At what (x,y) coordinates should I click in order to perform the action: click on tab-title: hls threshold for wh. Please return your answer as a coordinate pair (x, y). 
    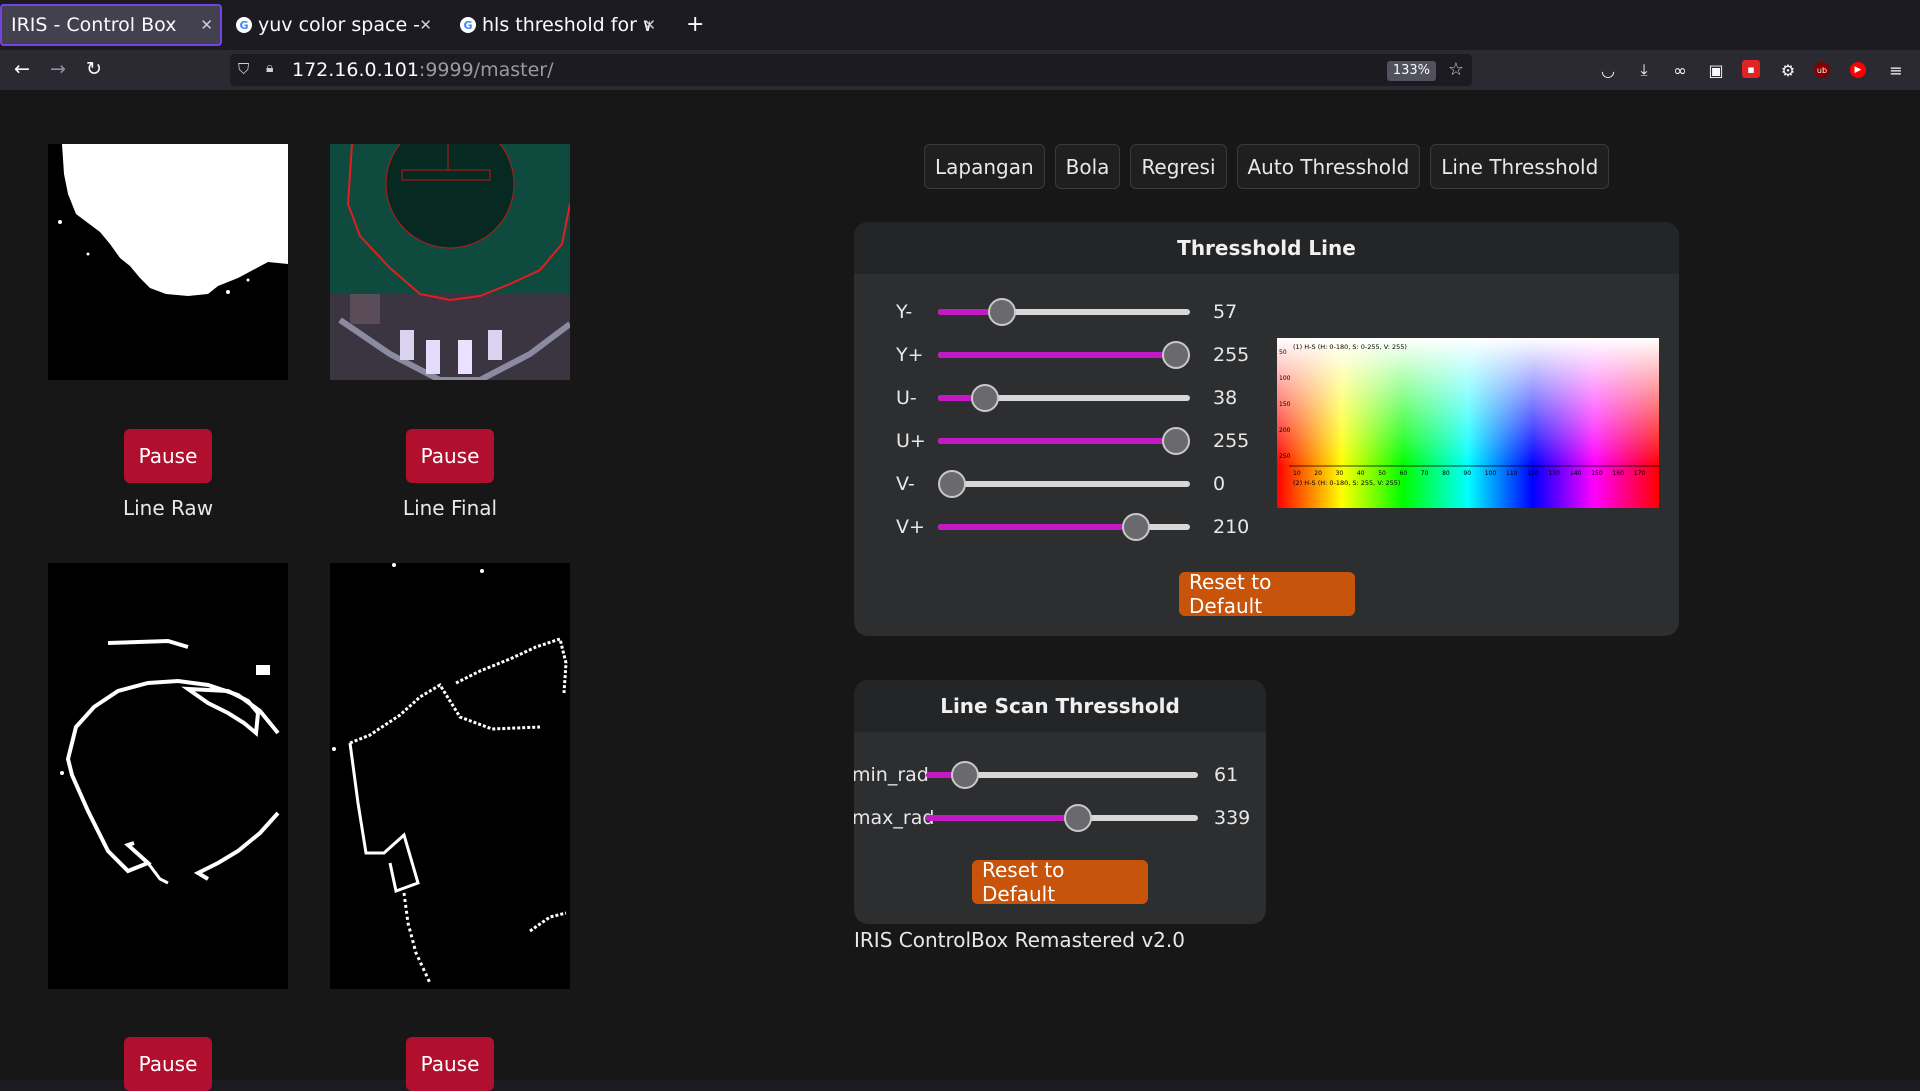
    Looking at the image, I should click on (566, 25).